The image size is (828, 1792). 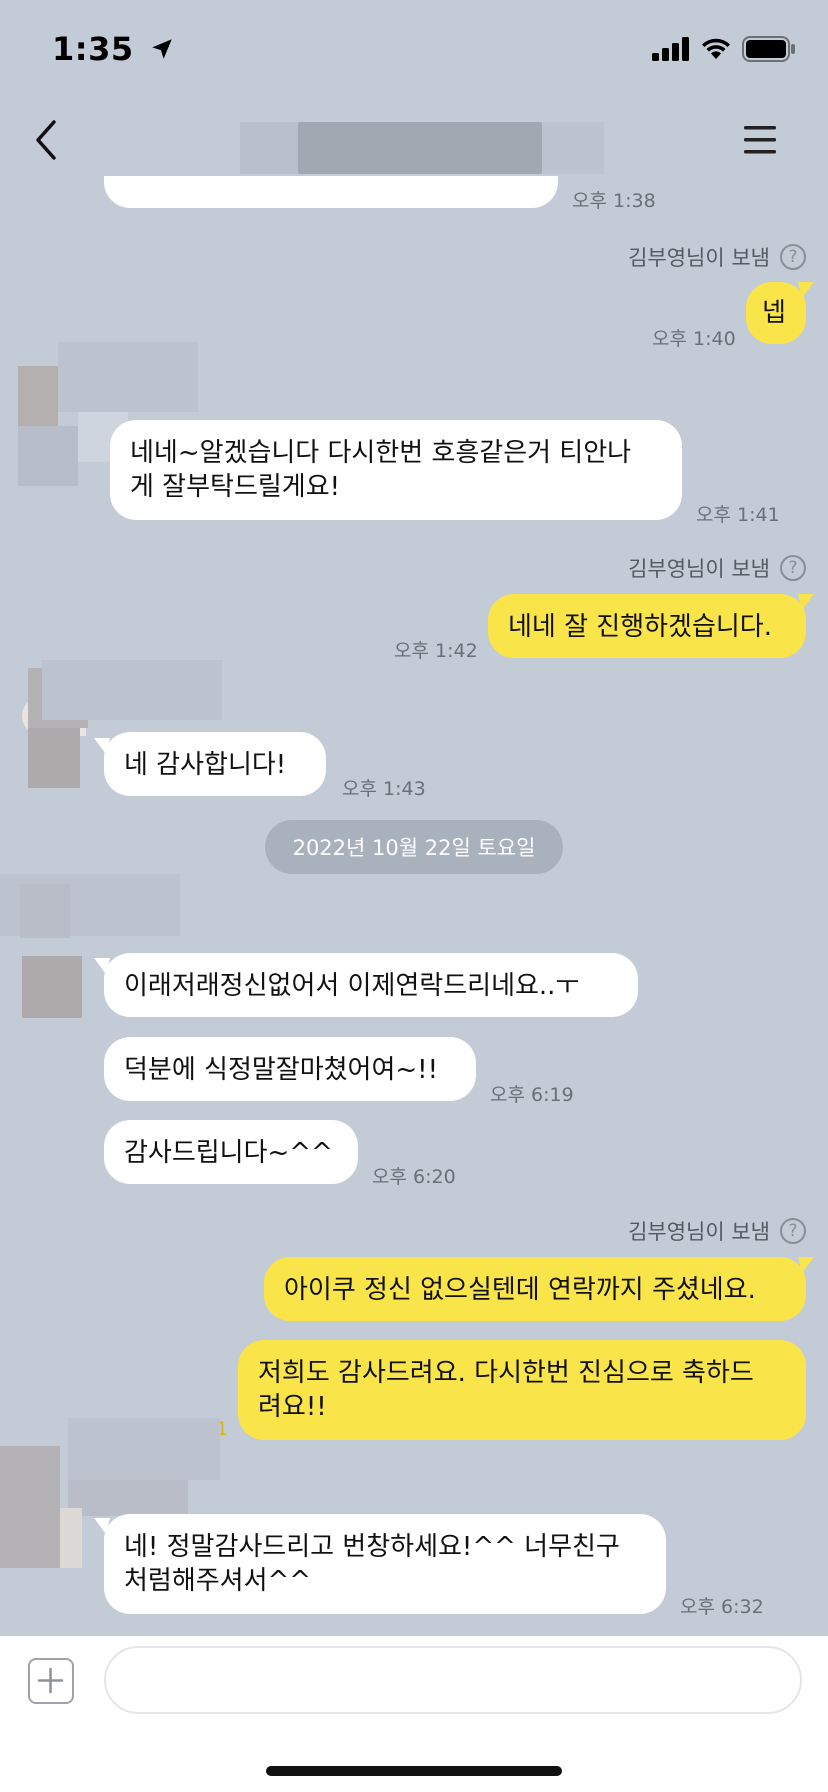 What do you see at coordinates (722, 1607) in the screenshot?
I see `message-time: 오후 6:32` at bounding box center [722, 1607].